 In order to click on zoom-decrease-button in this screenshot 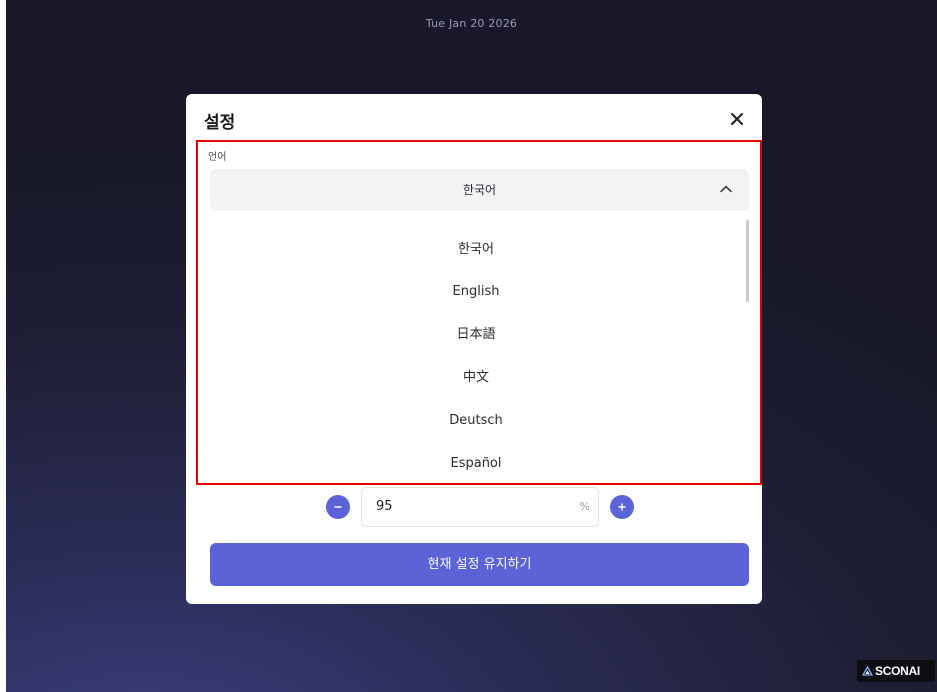, I will do `click(338, 507)`.